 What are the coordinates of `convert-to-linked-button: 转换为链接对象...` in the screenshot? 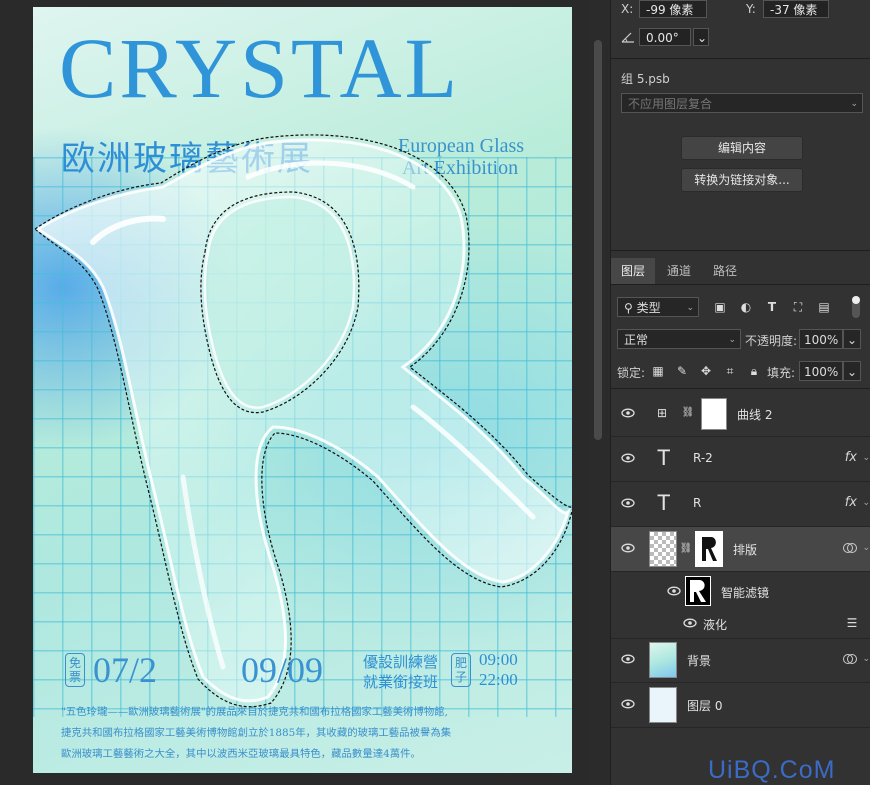 It's located at (742, 180).